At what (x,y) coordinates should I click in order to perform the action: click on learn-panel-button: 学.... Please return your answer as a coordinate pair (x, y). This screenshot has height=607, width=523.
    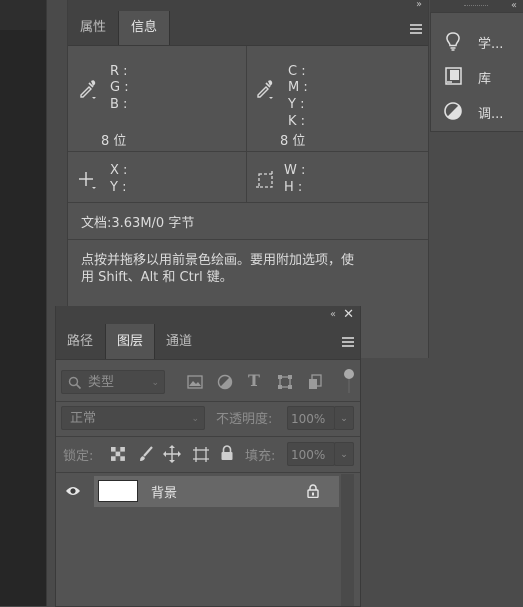
    Looking at the image, I should click on (481, 42).